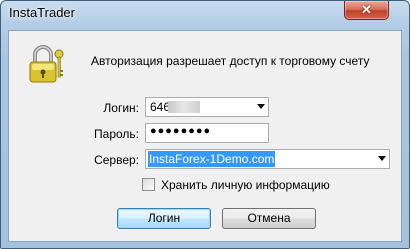 Image resolution: width=410 pixels, height=249 pixels. What do you see at coordinates (148, 184) in the screenshot?
I see `save-info-checkbox` at bounding box center [148, 184].